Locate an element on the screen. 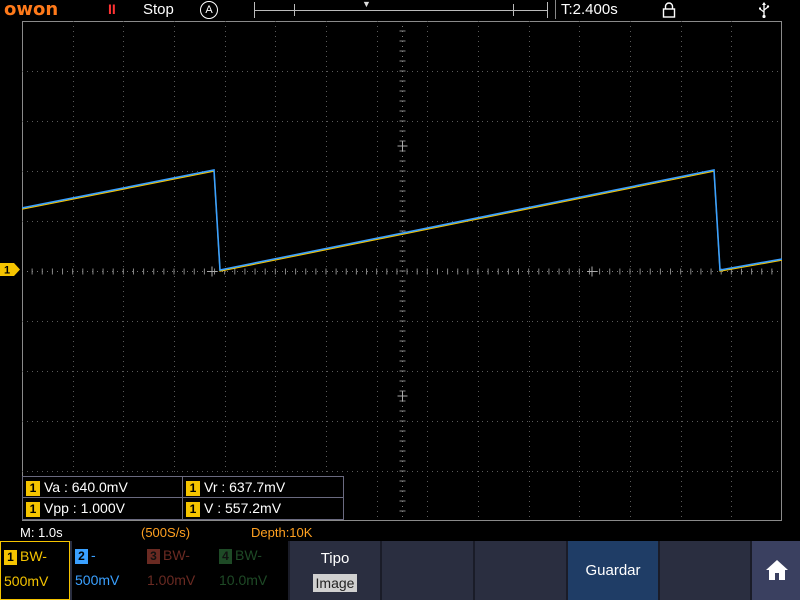 The image size is (800, 600). acquisition-status: M: 1.0s (500S/s) Depth:10K is located at coordinates (400, 532).